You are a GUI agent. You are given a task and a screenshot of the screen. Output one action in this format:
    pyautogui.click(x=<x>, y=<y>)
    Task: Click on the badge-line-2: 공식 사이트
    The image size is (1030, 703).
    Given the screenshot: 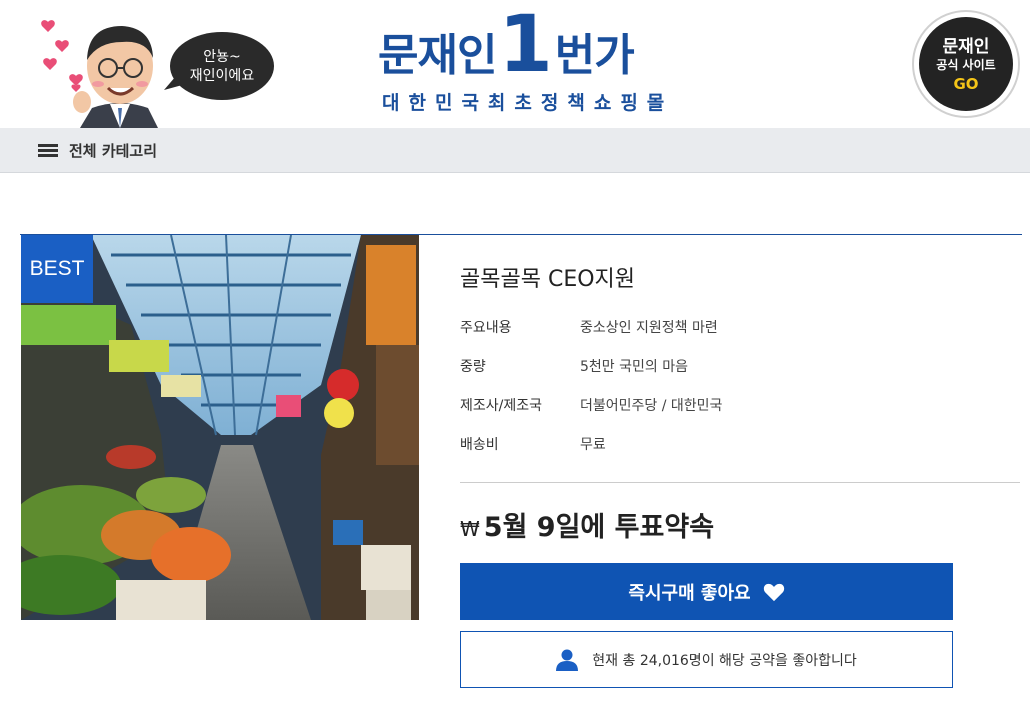 What is the action you would take?
    pyautogui.click(x=966, y=65)
    